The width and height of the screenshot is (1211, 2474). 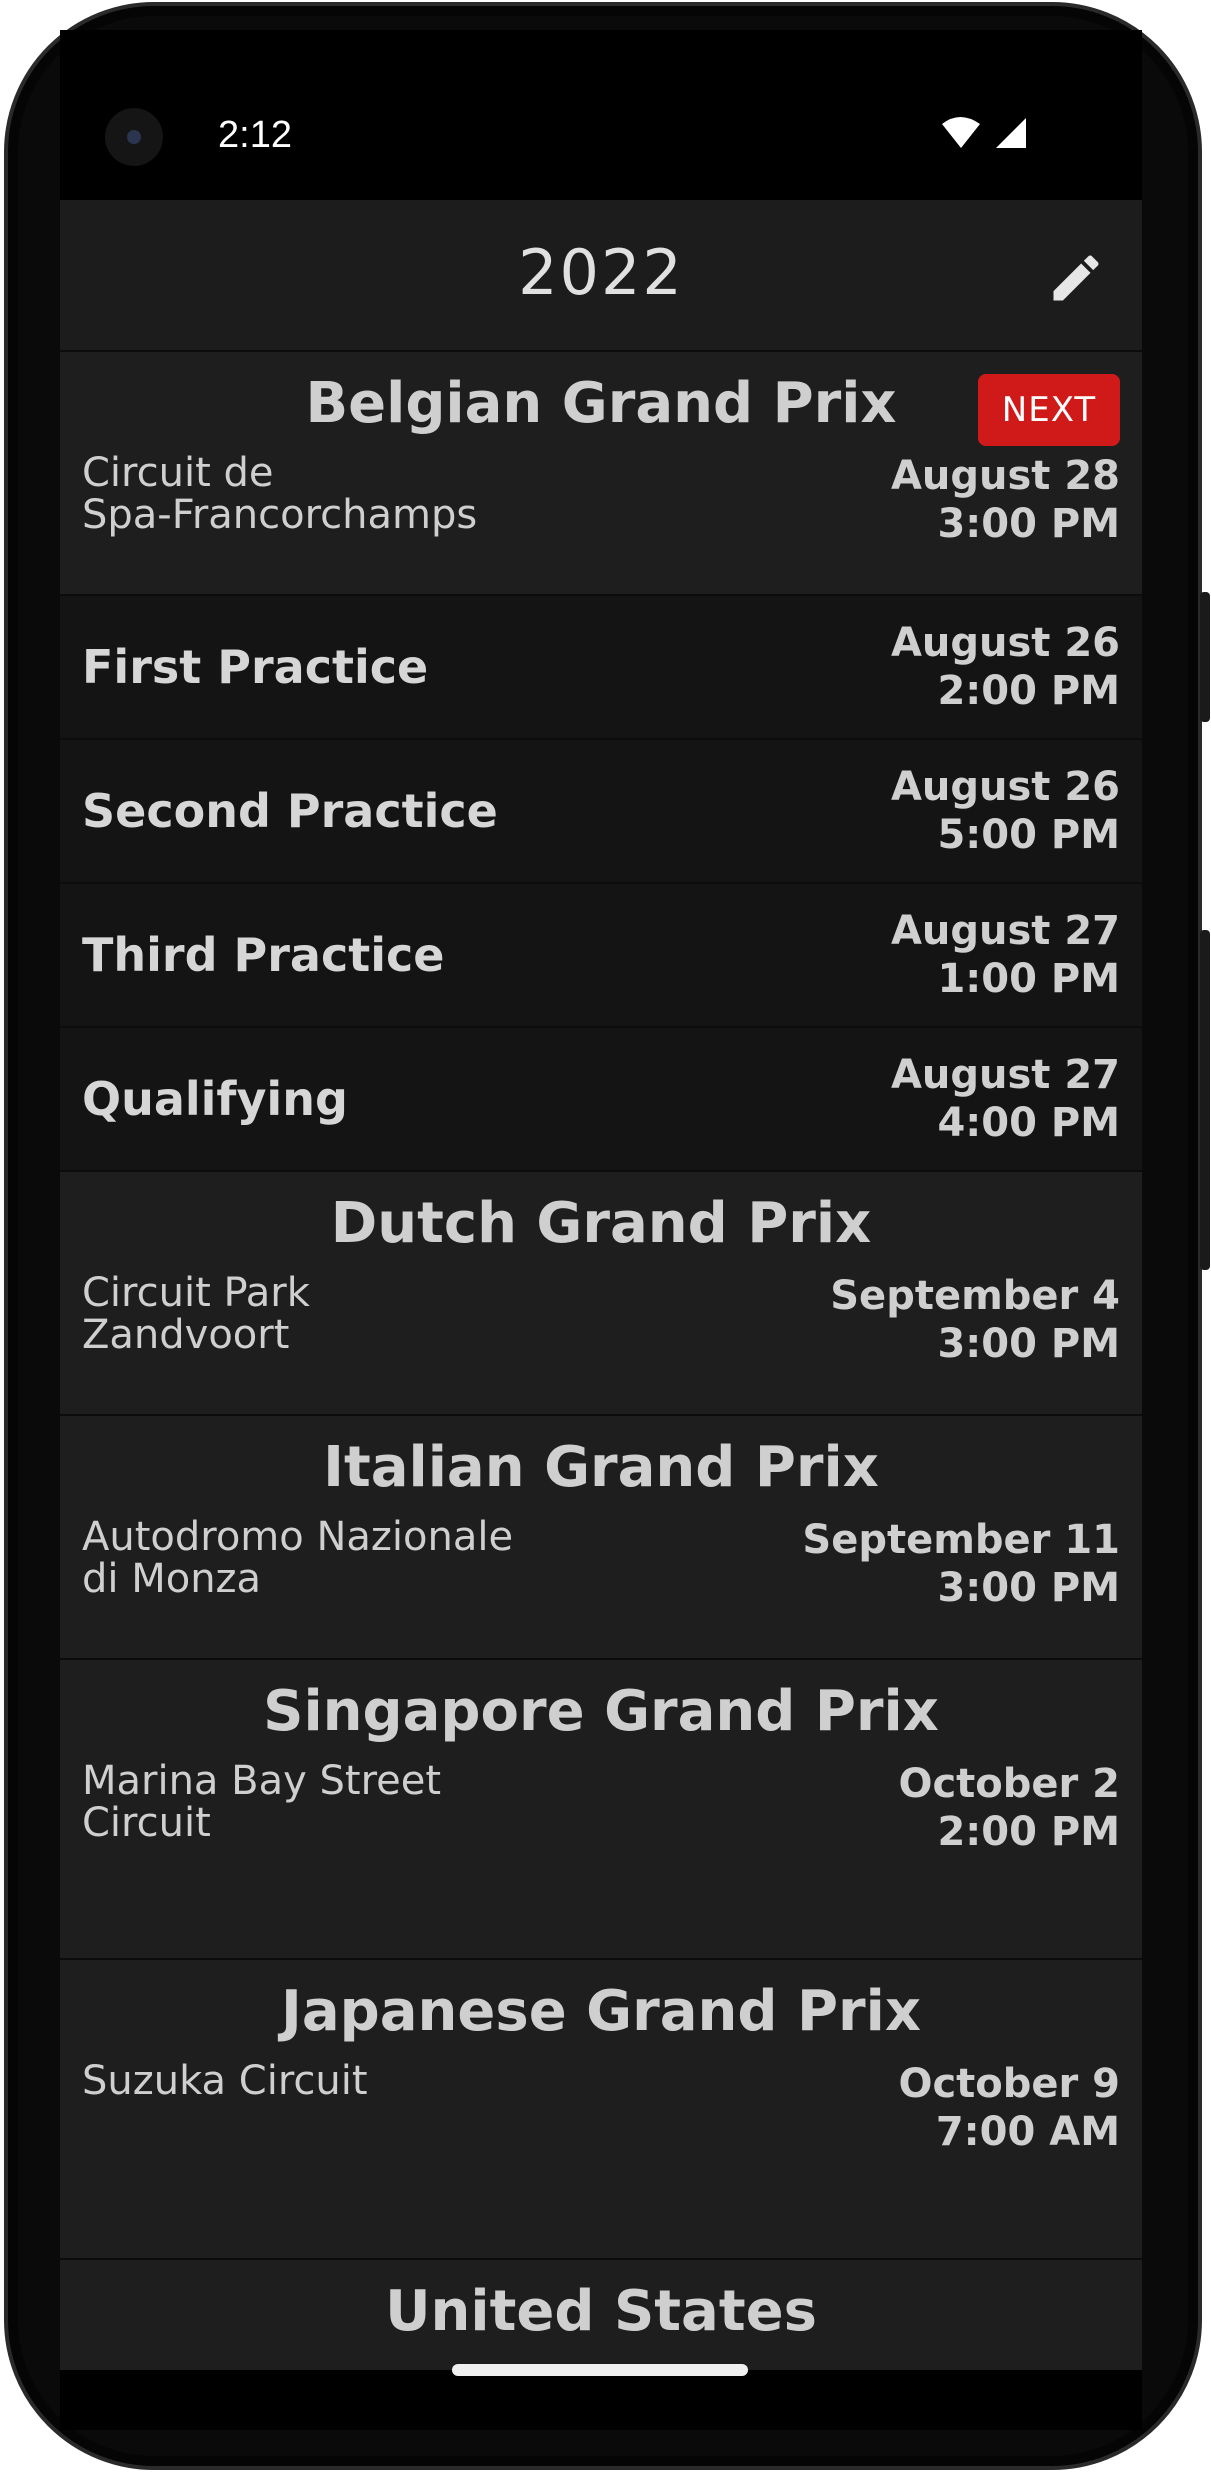 I want to click on circuit-name: Marina Bay Street Circuit, so click(x=262, y=1802).